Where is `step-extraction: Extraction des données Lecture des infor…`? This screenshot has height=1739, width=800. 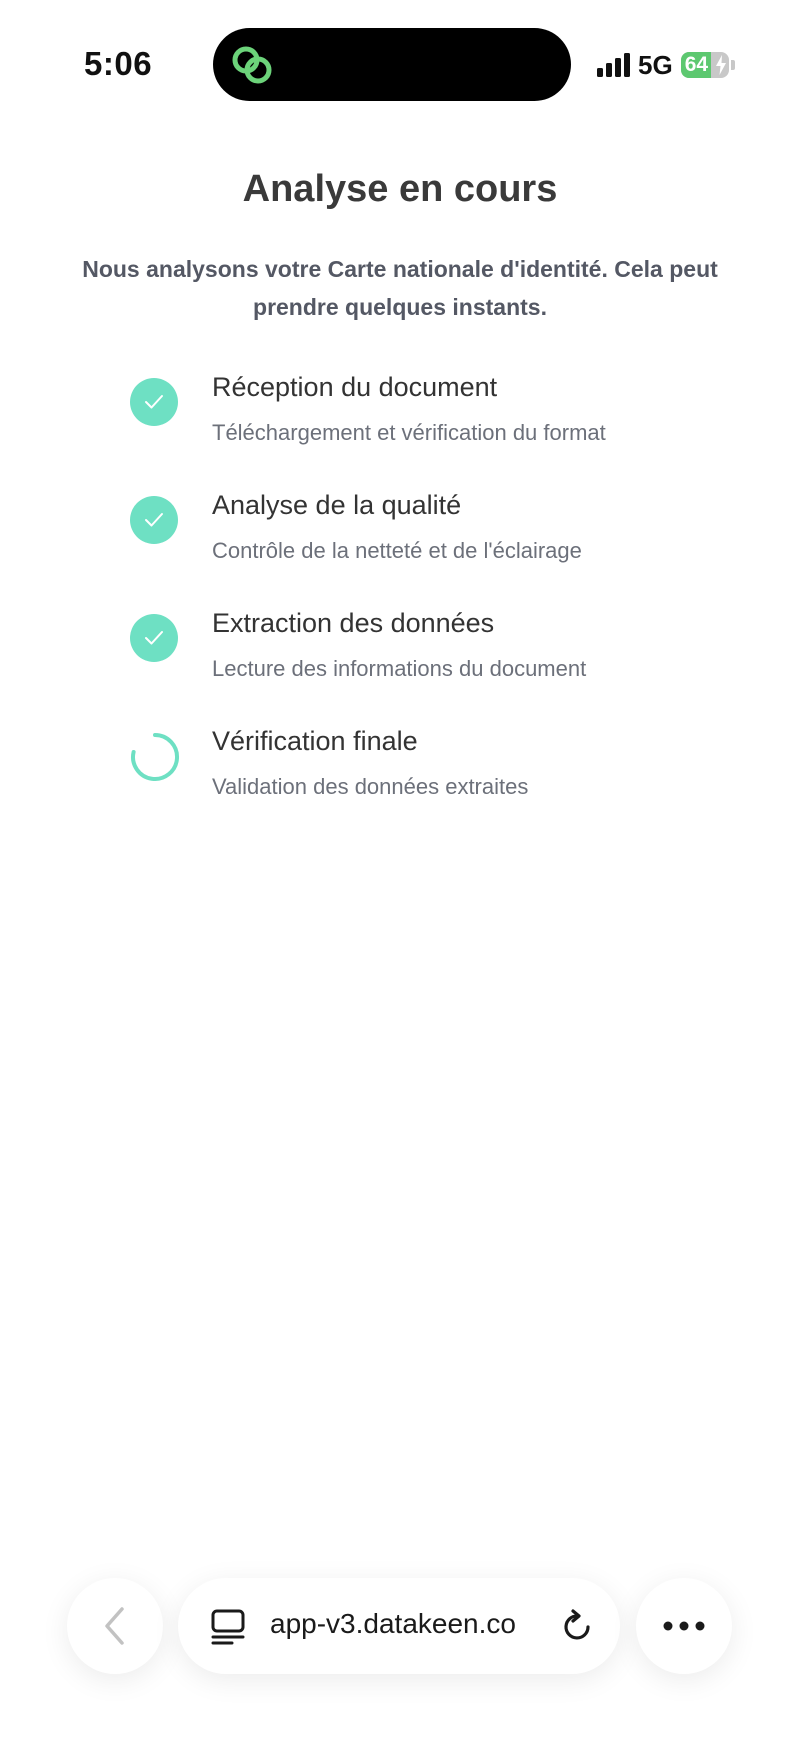 step-extraction: Extraction des données Lecture des infor… is located at coordinates (440, 665).